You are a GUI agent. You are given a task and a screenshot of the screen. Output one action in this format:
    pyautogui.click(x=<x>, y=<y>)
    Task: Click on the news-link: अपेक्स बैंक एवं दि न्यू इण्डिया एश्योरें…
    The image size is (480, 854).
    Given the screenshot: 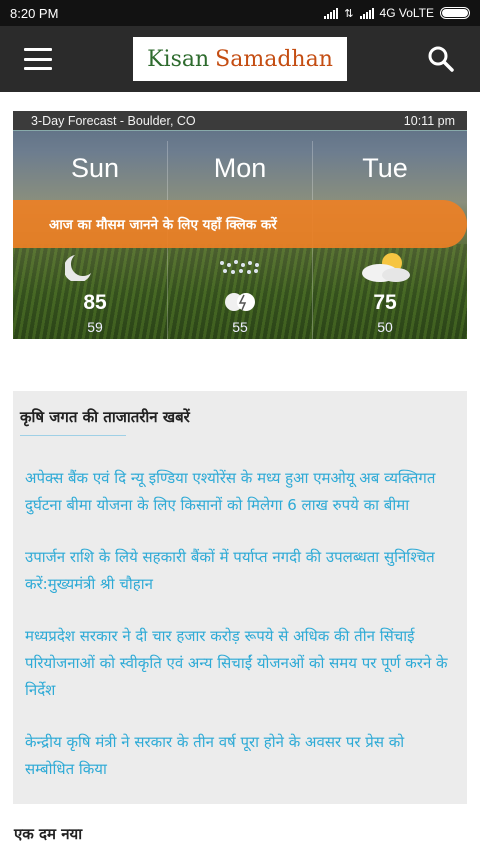 What is the action you would take?
    pyautogui.click(x=240, y=492)
    